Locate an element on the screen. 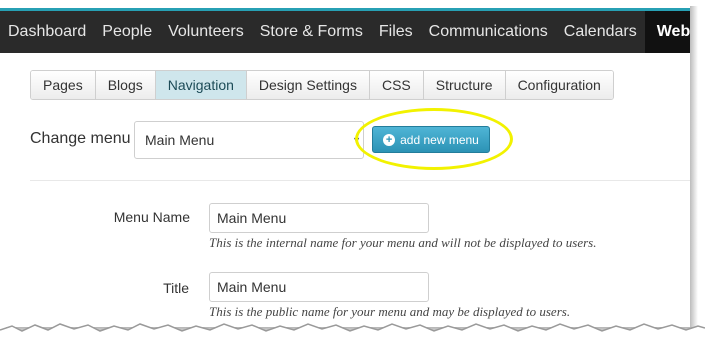  frame-shadow-right is located at coordinates (694, 168).